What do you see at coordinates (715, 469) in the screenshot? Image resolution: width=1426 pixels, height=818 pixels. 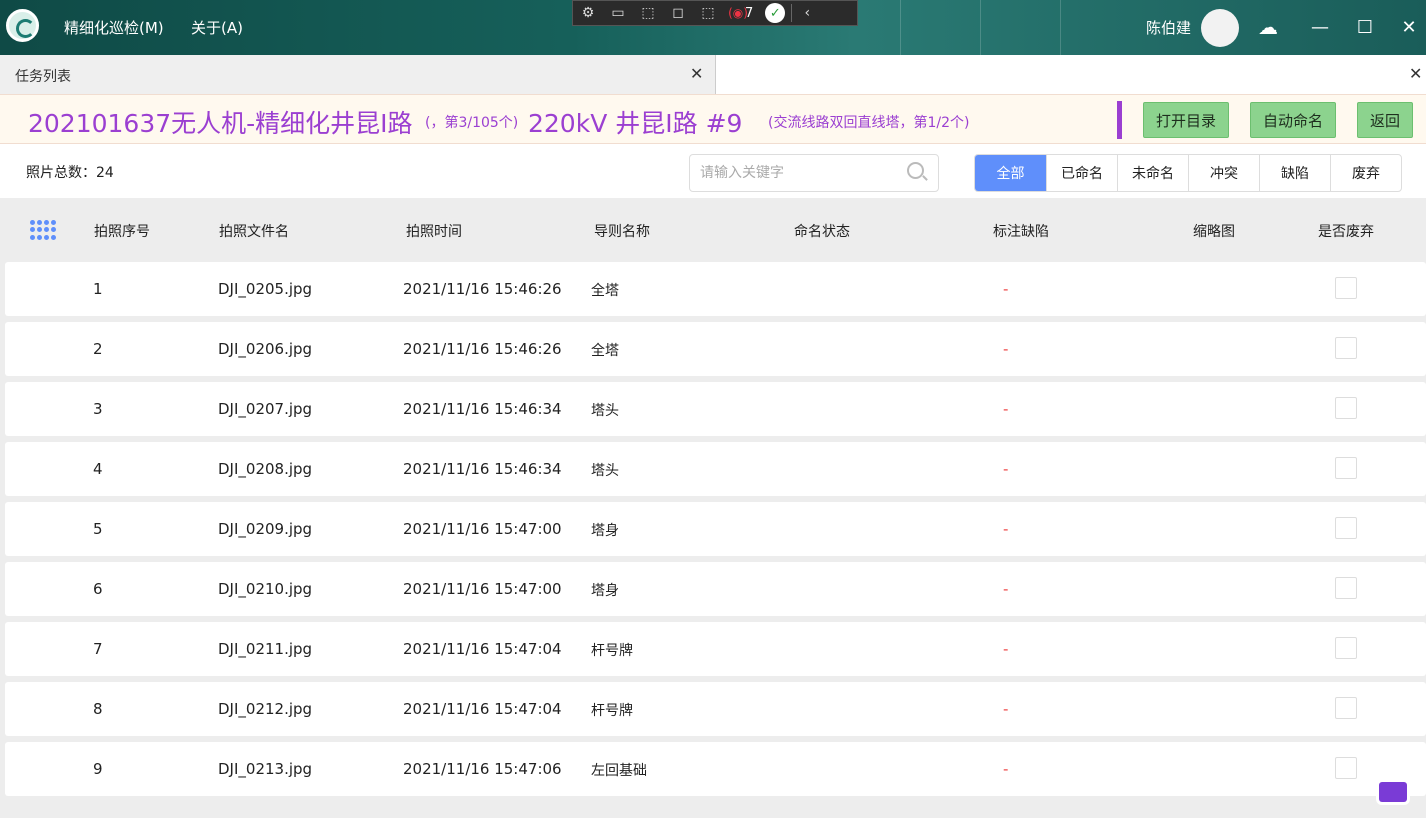 I see `table-row: 4 DJI_0208.jpg 2021/11/16 15:46:34 塔头 -` at bounding box center [715, 469].